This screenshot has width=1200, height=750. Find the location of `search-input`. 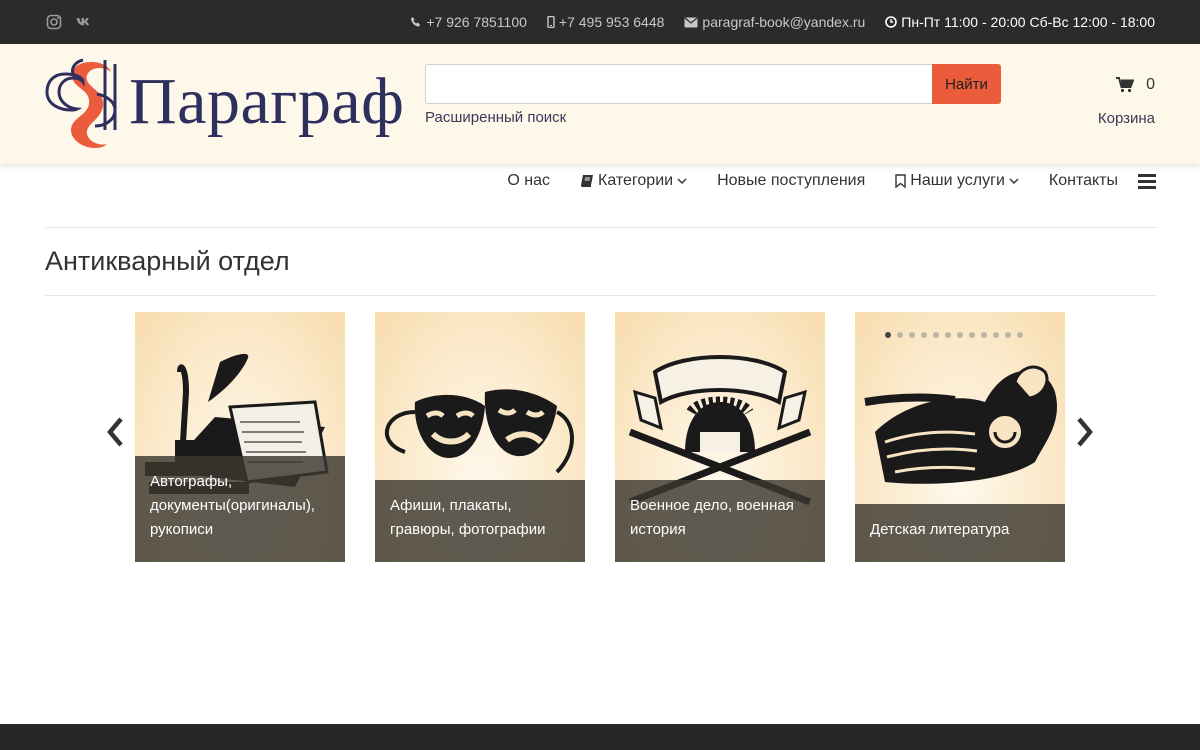

search-input is located at coordinates (679, 84).